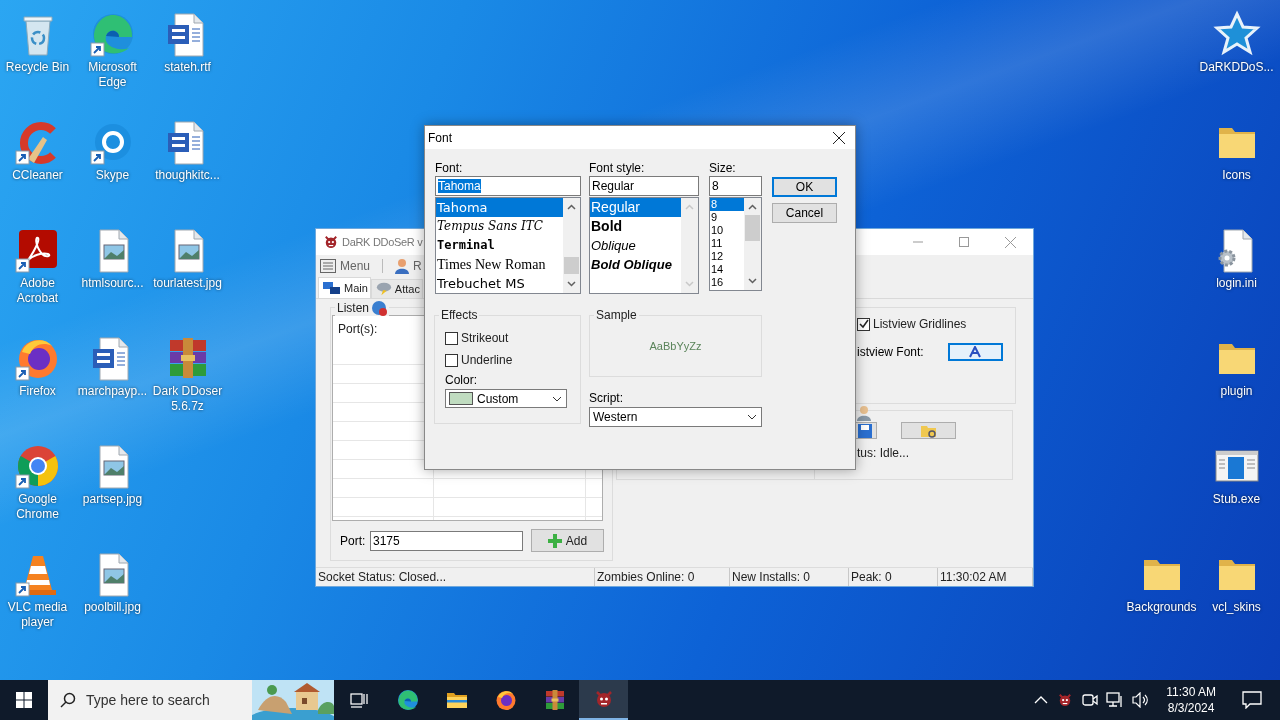 This screenshot has width=1280, height=720. What do you see at coordinates (617, 168) in the screenshot?
I see `field-label: Font style:` at bounding box center [617, 168].